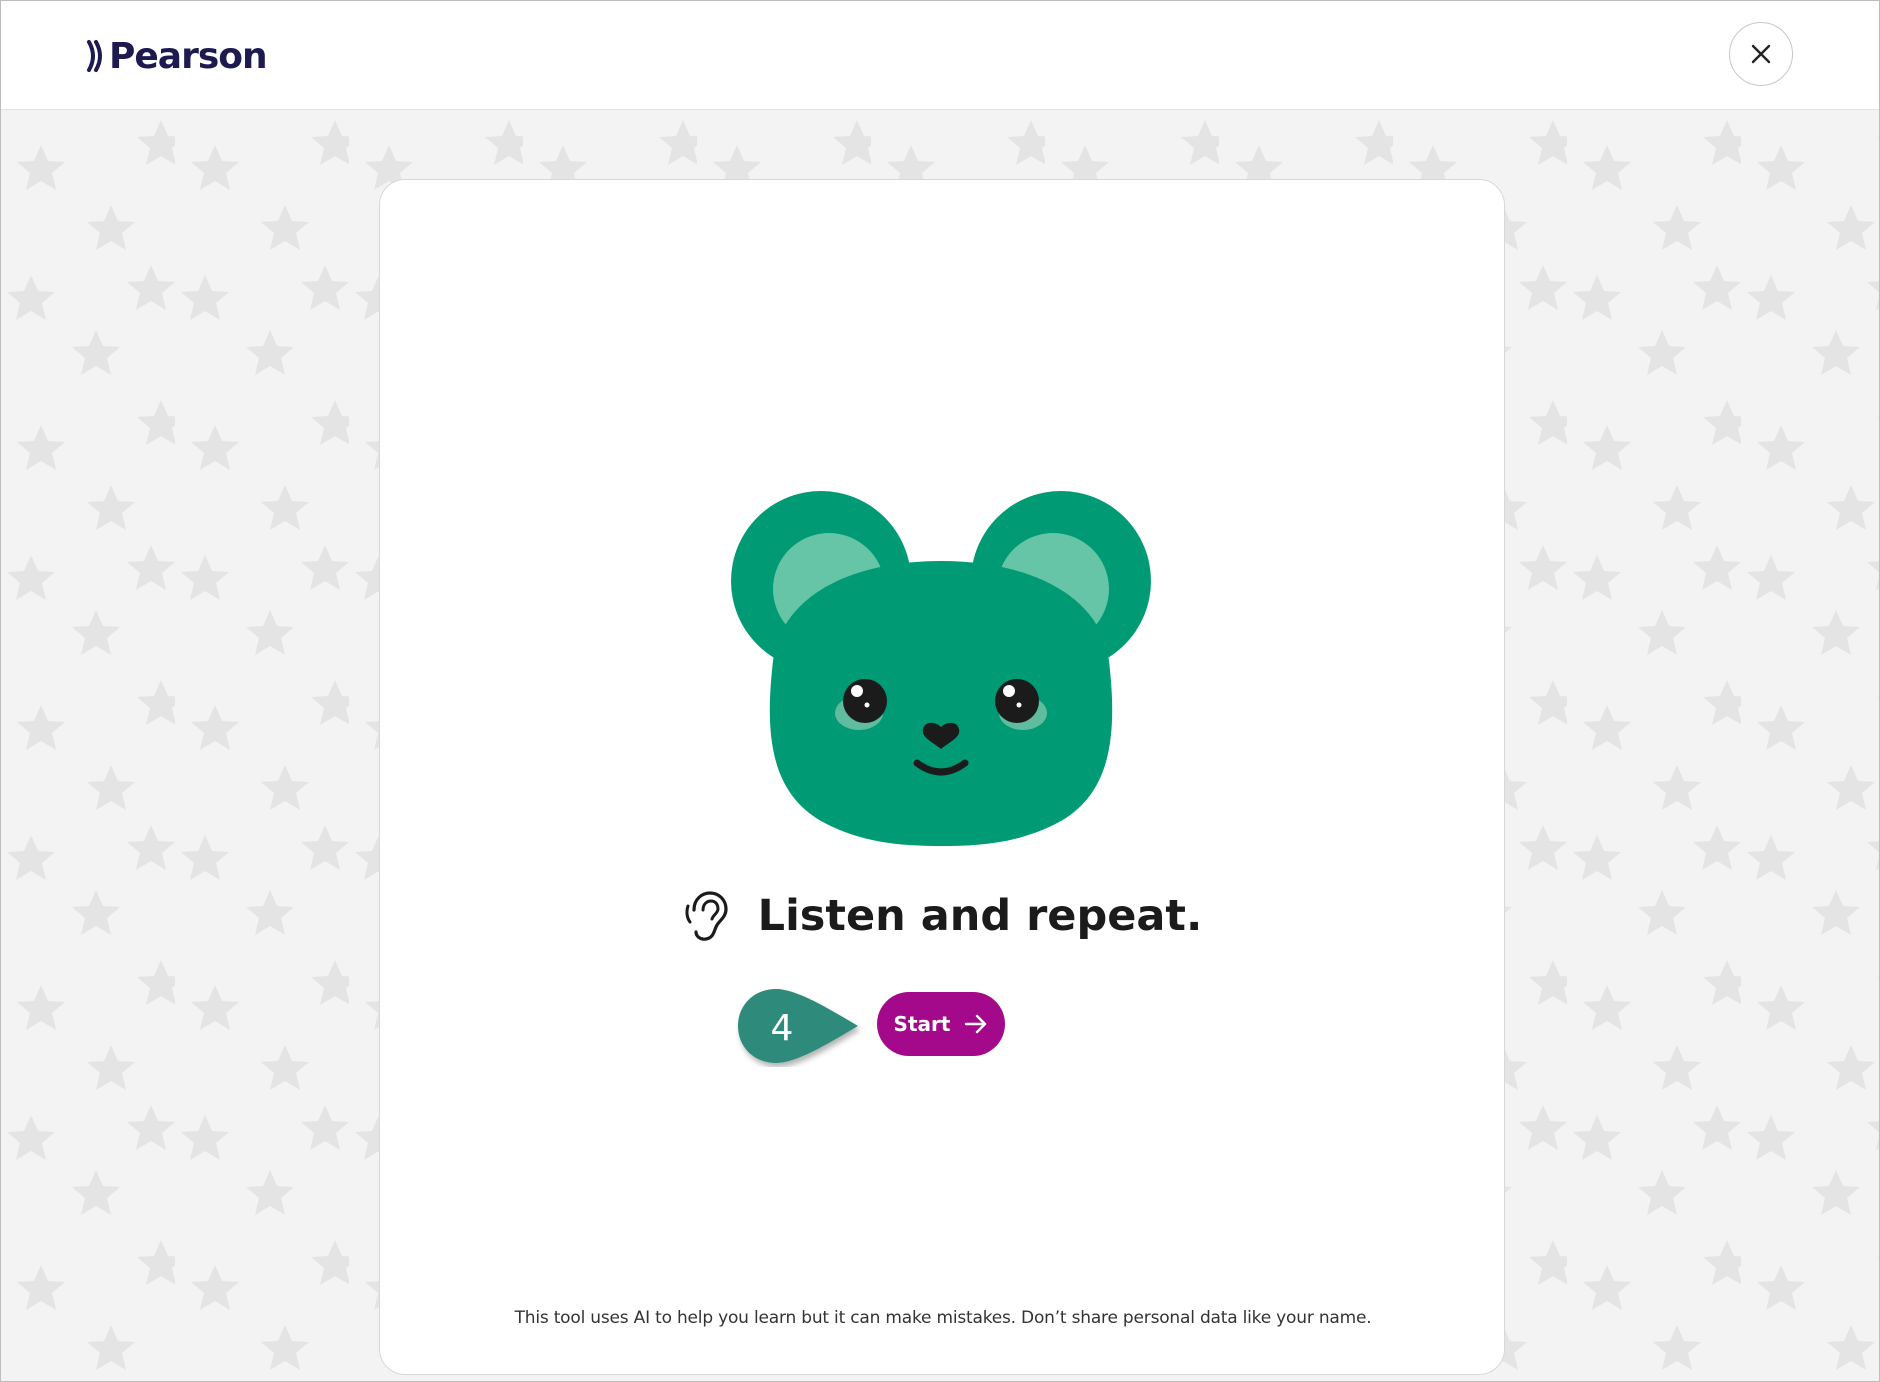 The width and height of the screenshot is (1880, 1382). What do you see at coordinates (922, 1024) in the screenshot?
I see `start-button-label: Start` at bounding box center [922, 1024].